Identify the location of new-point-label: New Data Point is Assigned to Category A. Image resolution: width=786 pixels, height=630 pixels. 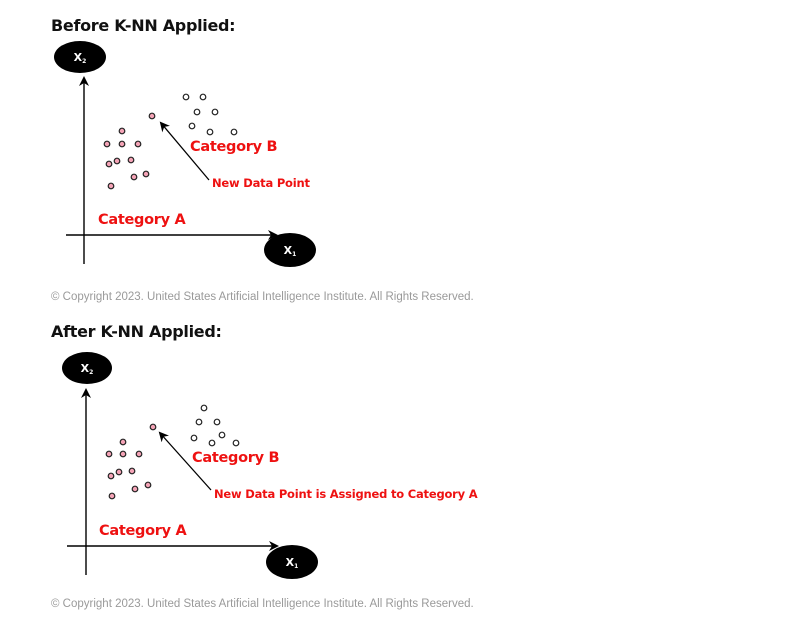
(346, 494).